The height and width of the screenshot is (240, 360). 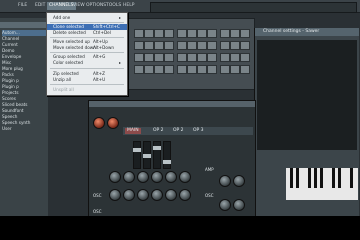 I want to click on menu-item-color-selected: Color selected ▸, so click(x=87, y=63).